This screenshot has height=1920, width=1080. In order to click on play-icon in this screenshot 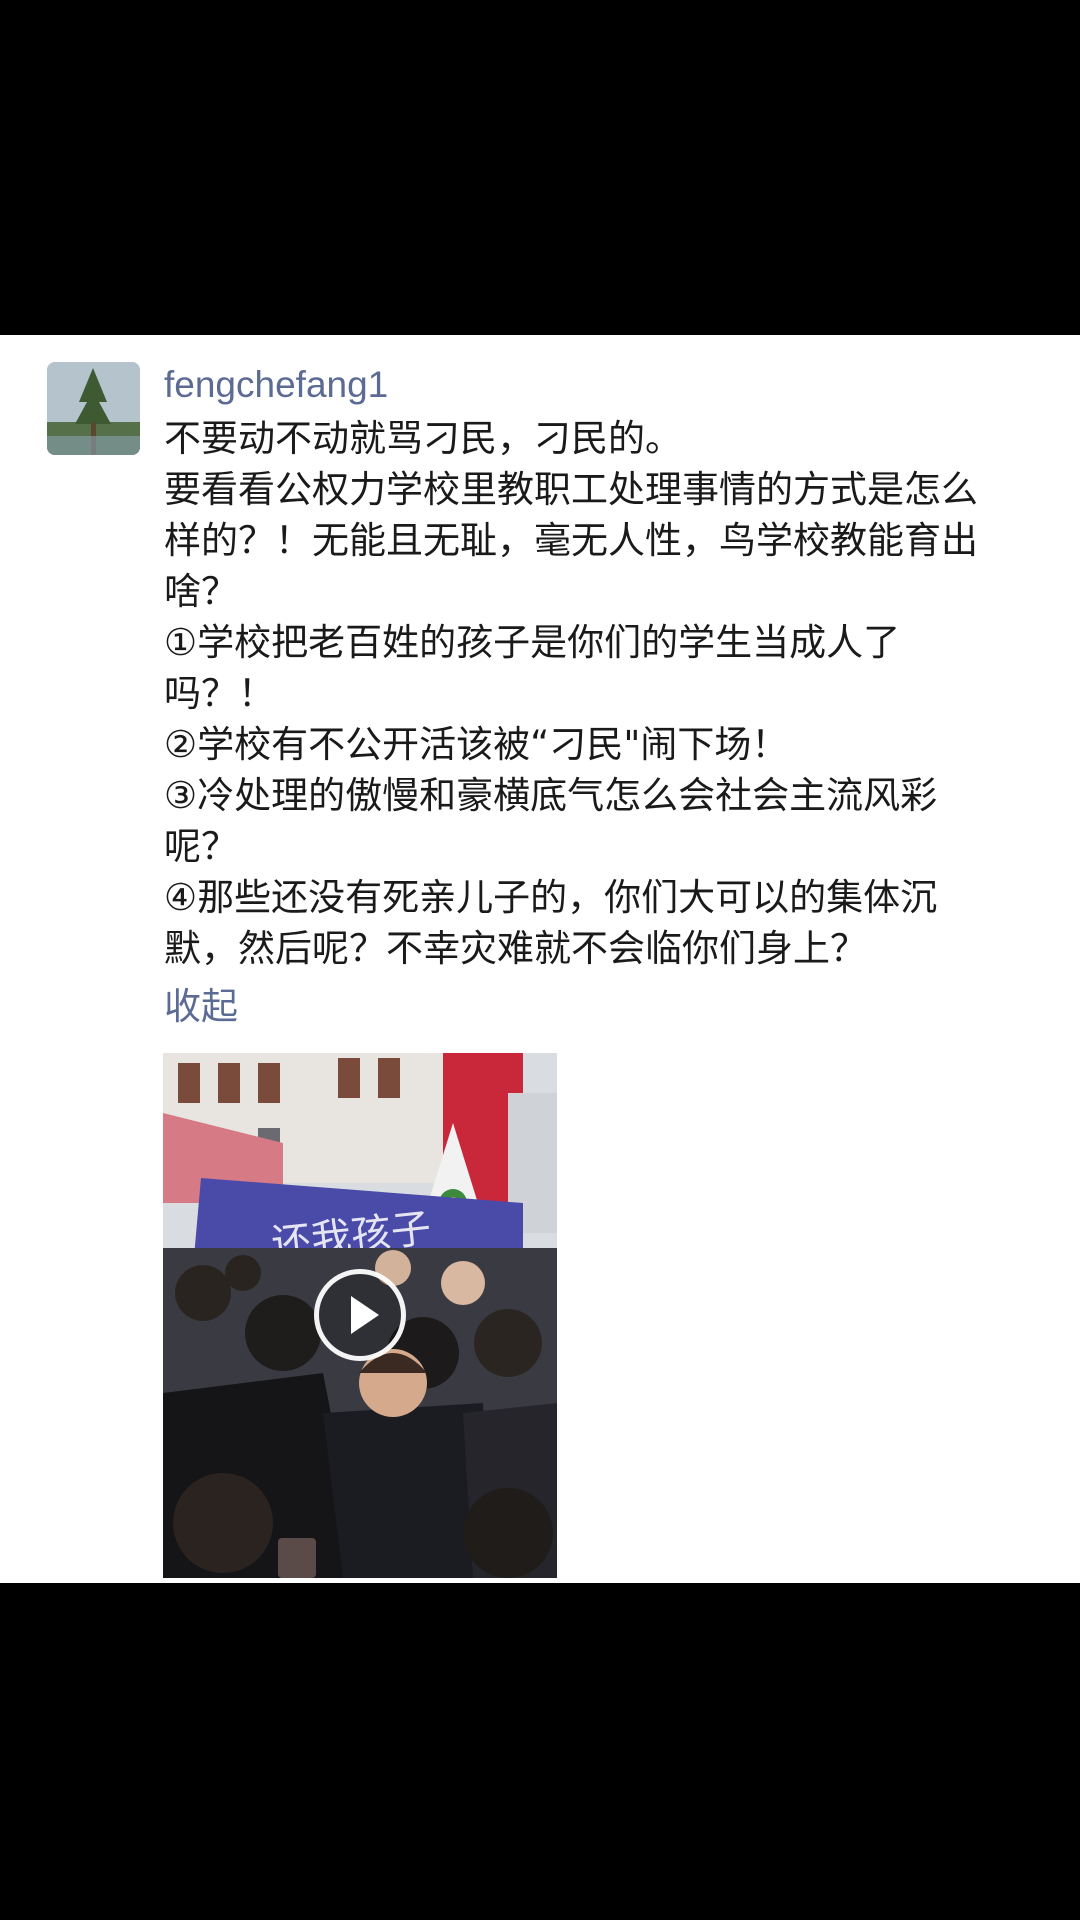, I will do `click(365, 1315)`.